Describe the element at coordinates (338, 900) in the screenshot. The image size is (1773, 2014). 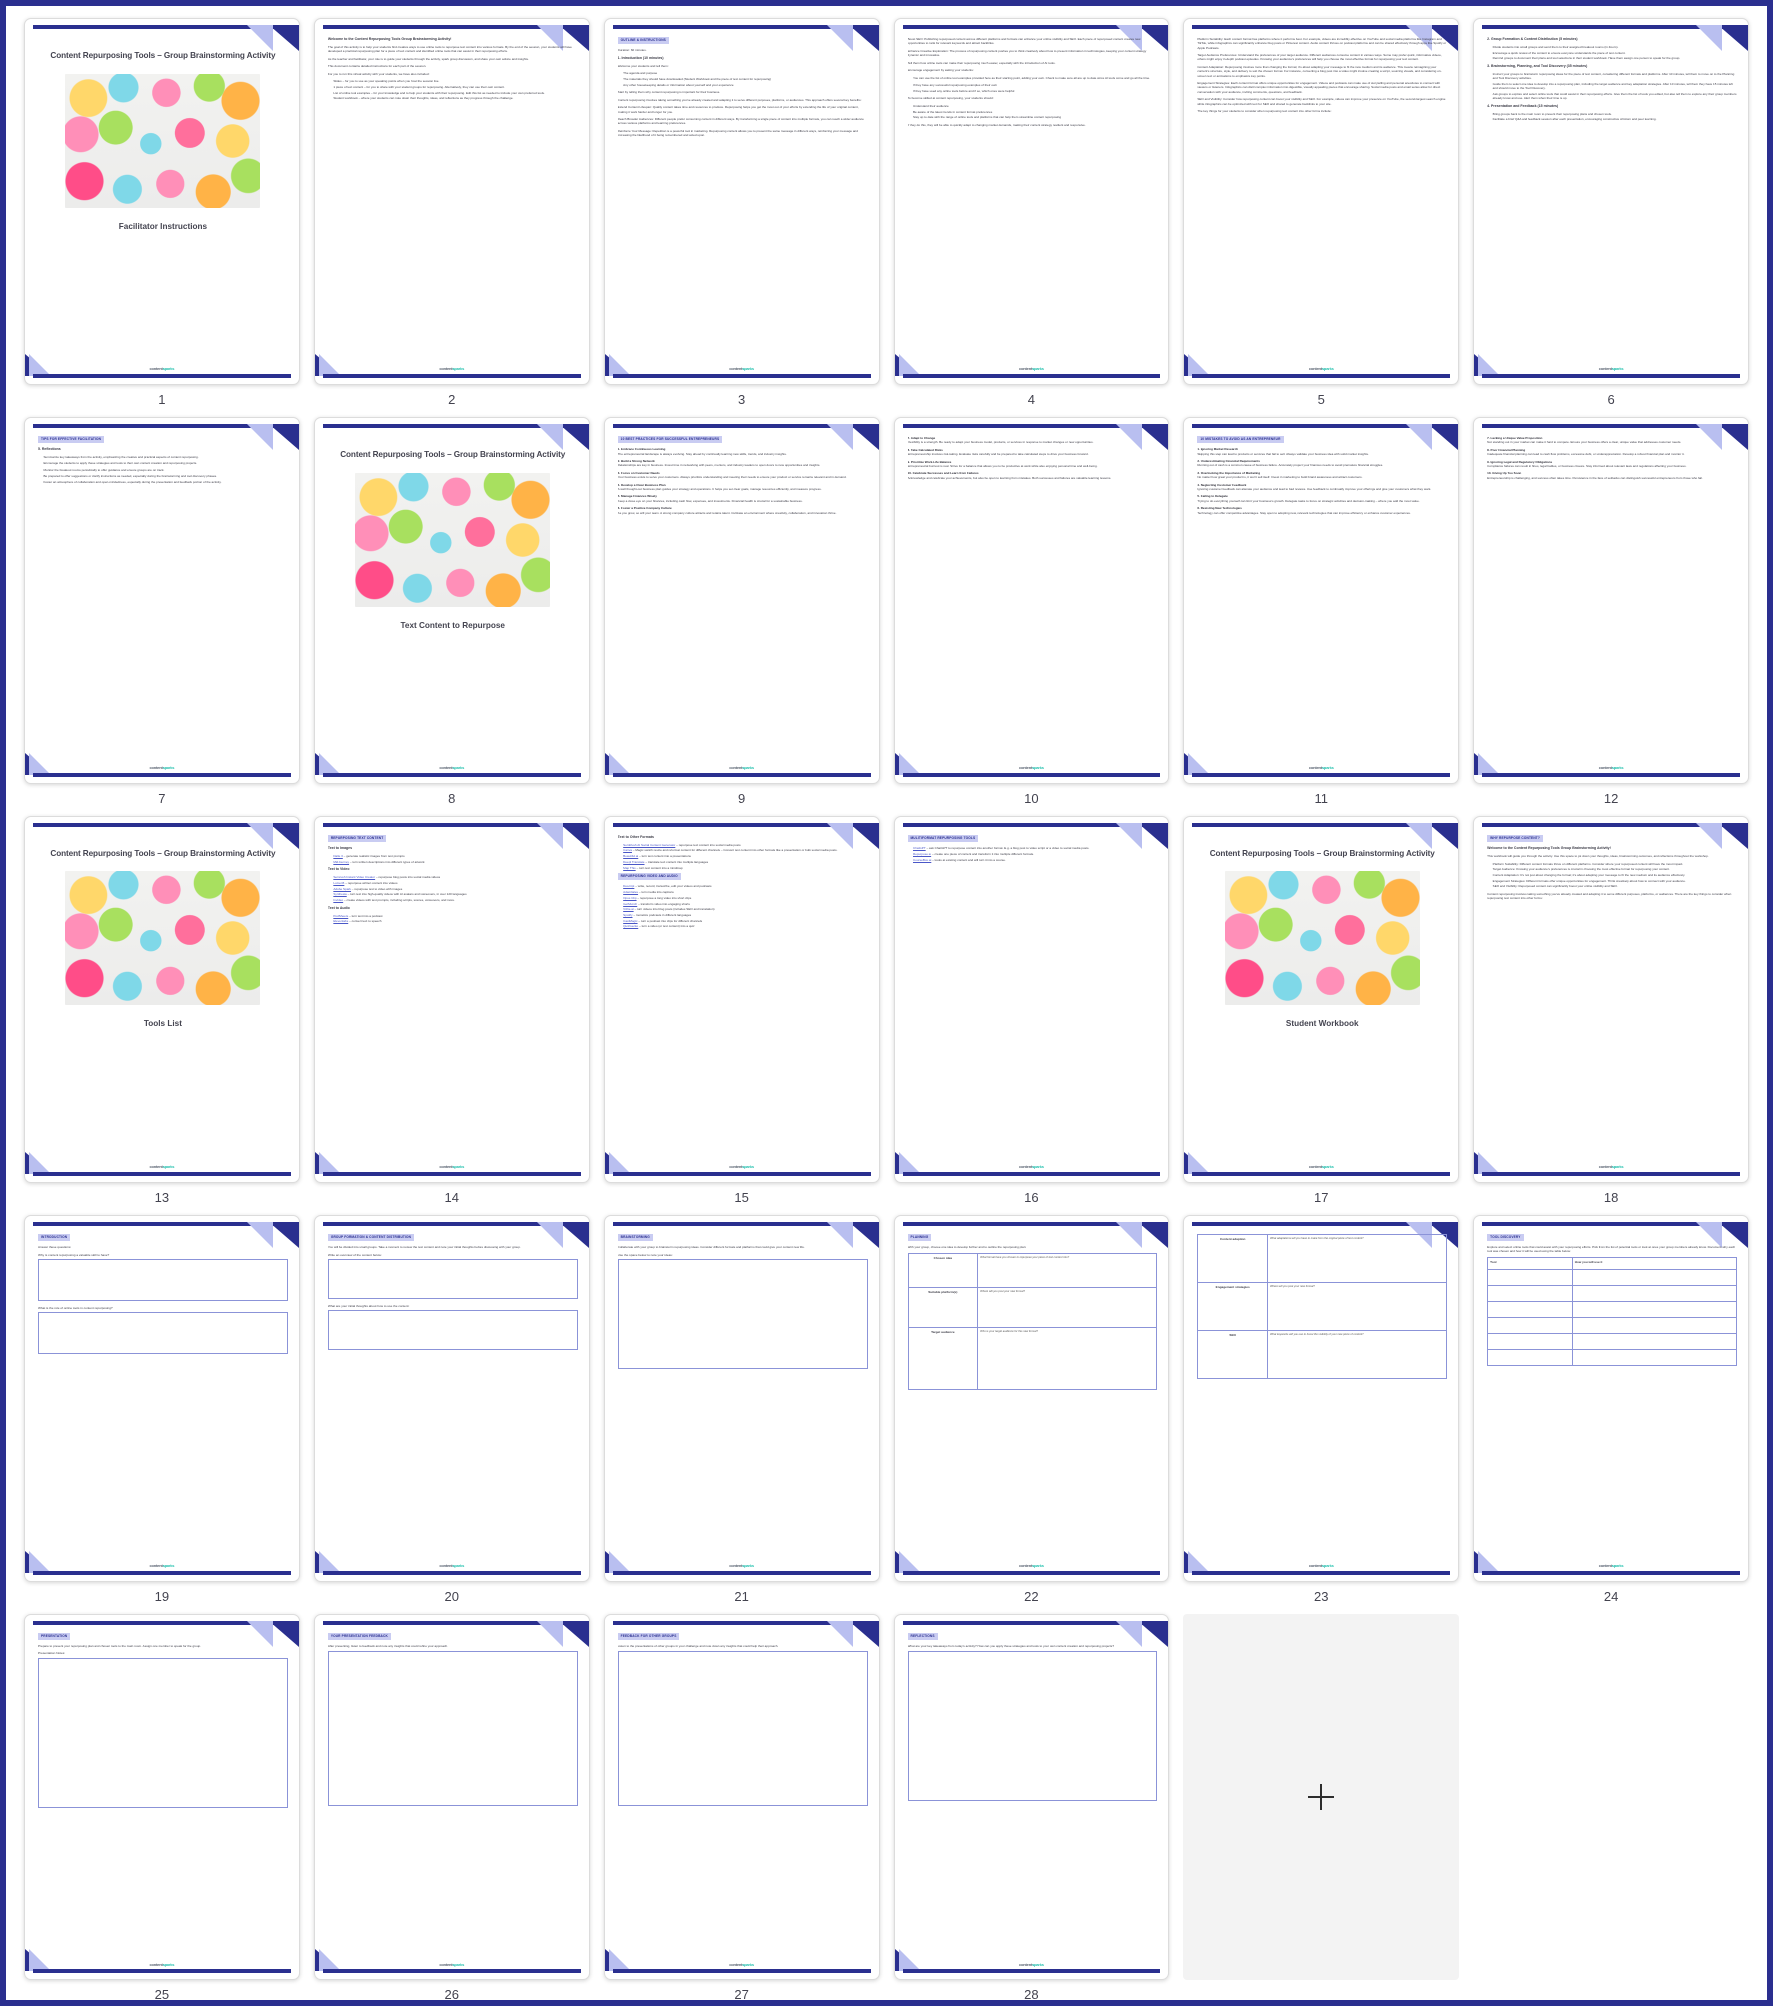
I see `tool-link: Invideo` at that location.